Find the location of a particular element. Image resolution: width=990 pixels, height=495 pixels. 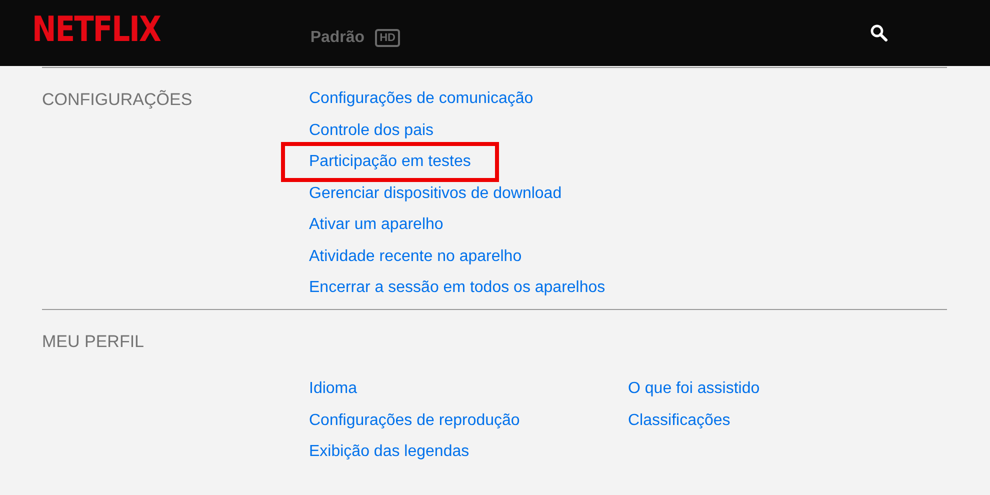

settings-link: Encerrar a sessão em todos os aparelhos is located at coordinates (457, 288).